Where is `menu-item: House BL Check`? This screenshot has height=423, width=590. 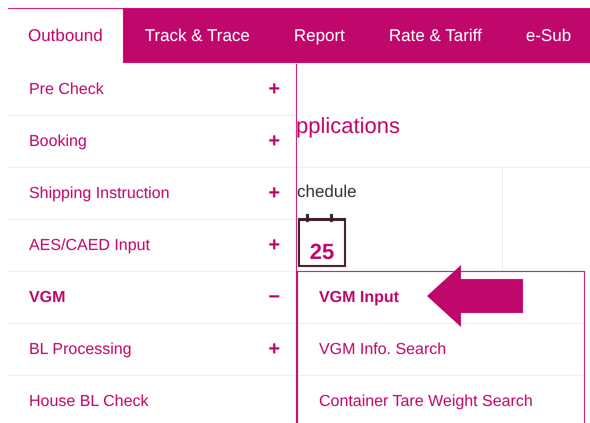 menu-item: House BL Check is located at coordinates (152, 399).